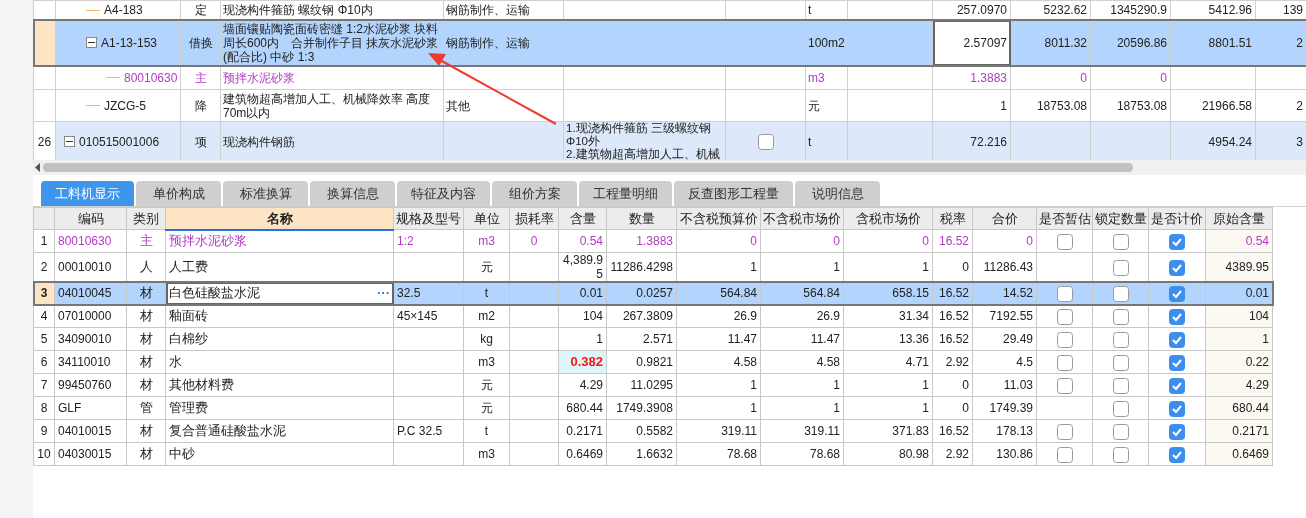 This screenshot has width=1306, height=518. I want to click on numeric-value: 26.9, so click(828, 316).